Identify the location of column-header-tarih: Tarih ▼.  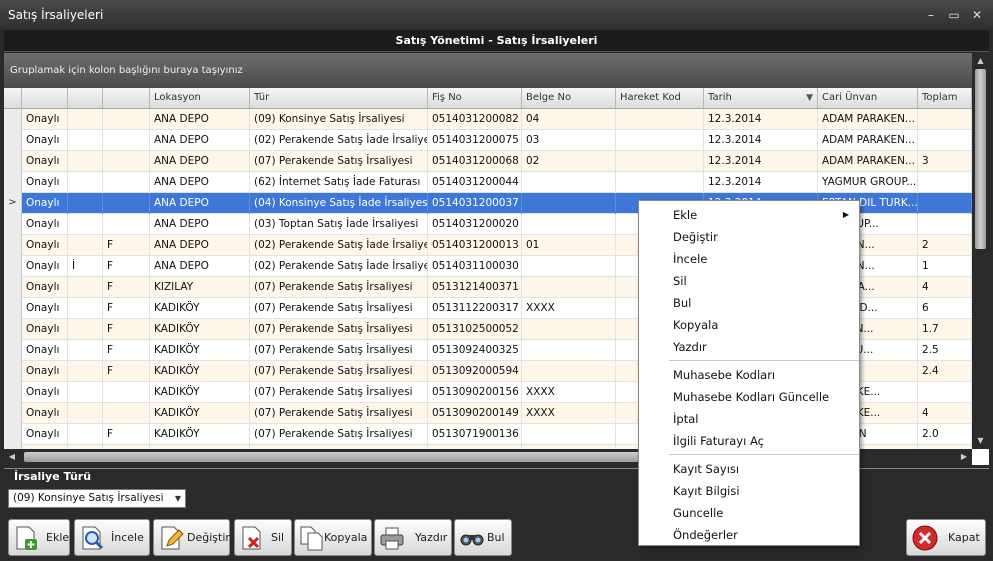
(761, 98).